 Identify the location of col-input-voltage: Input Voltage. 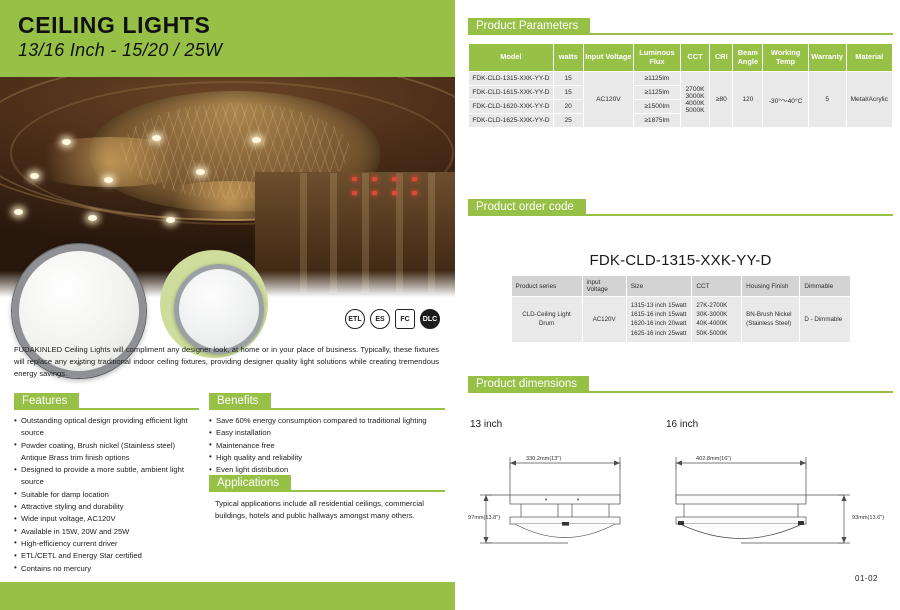
(608, 57).